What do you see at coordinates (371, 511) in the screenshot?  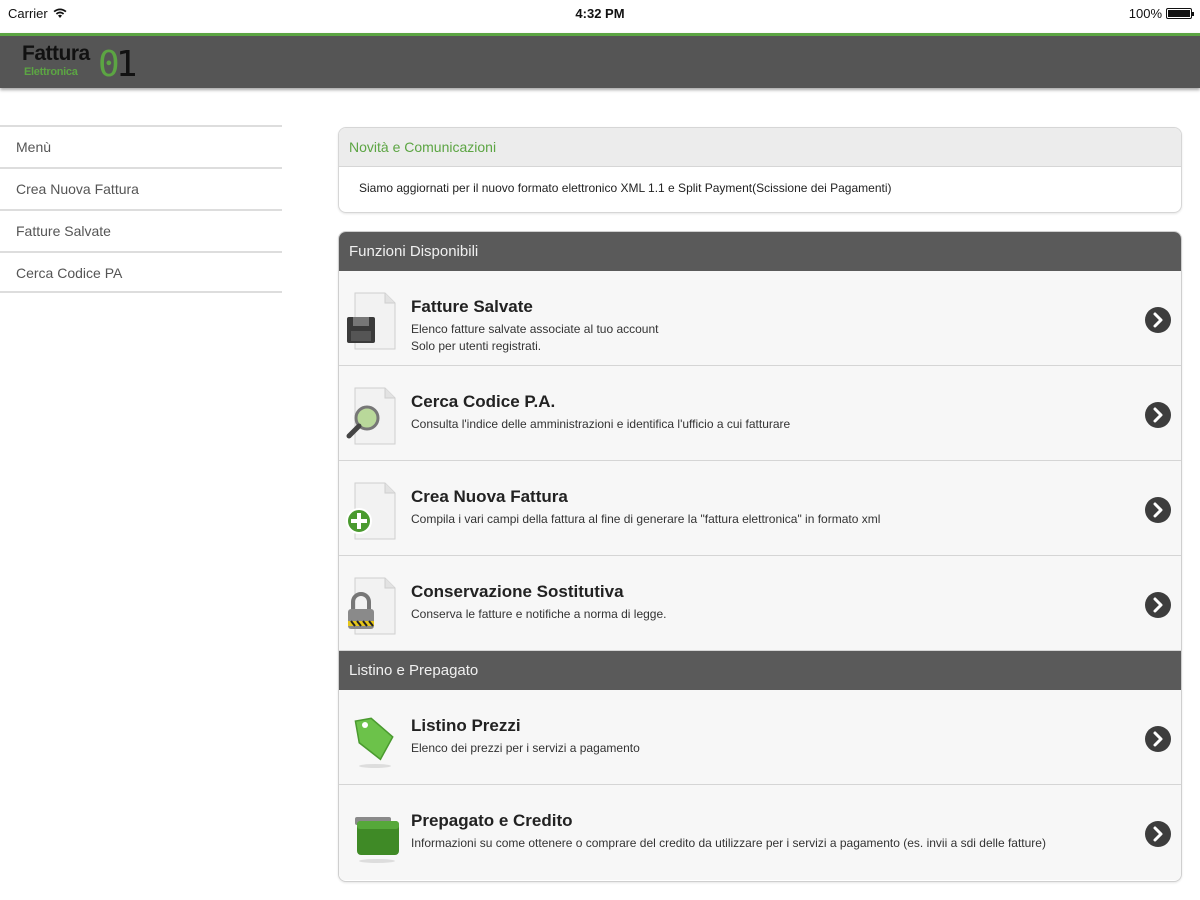 I see `add-document-icon` at bounding box center [371, 511].